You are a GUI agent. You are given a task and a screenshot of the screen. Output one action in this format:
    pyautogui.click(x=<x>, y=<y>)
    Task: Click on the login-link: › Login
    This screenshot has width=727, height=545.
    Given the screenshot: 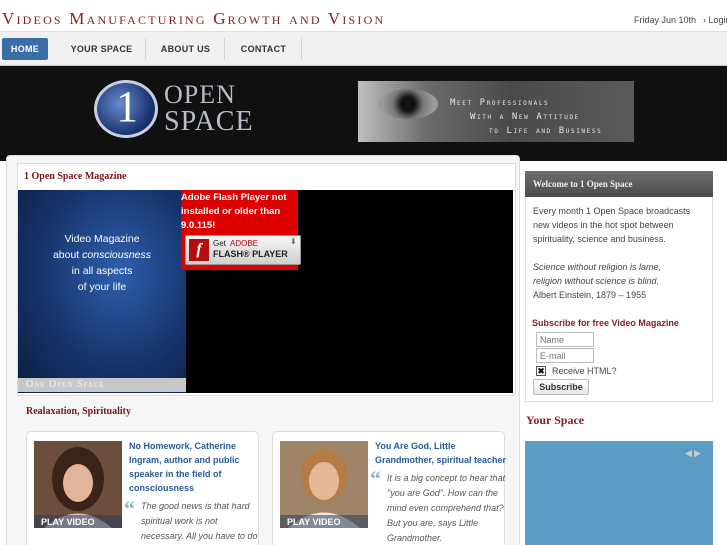 What is the action you would take?
    pyautogui.click(x=715, y=20)
    